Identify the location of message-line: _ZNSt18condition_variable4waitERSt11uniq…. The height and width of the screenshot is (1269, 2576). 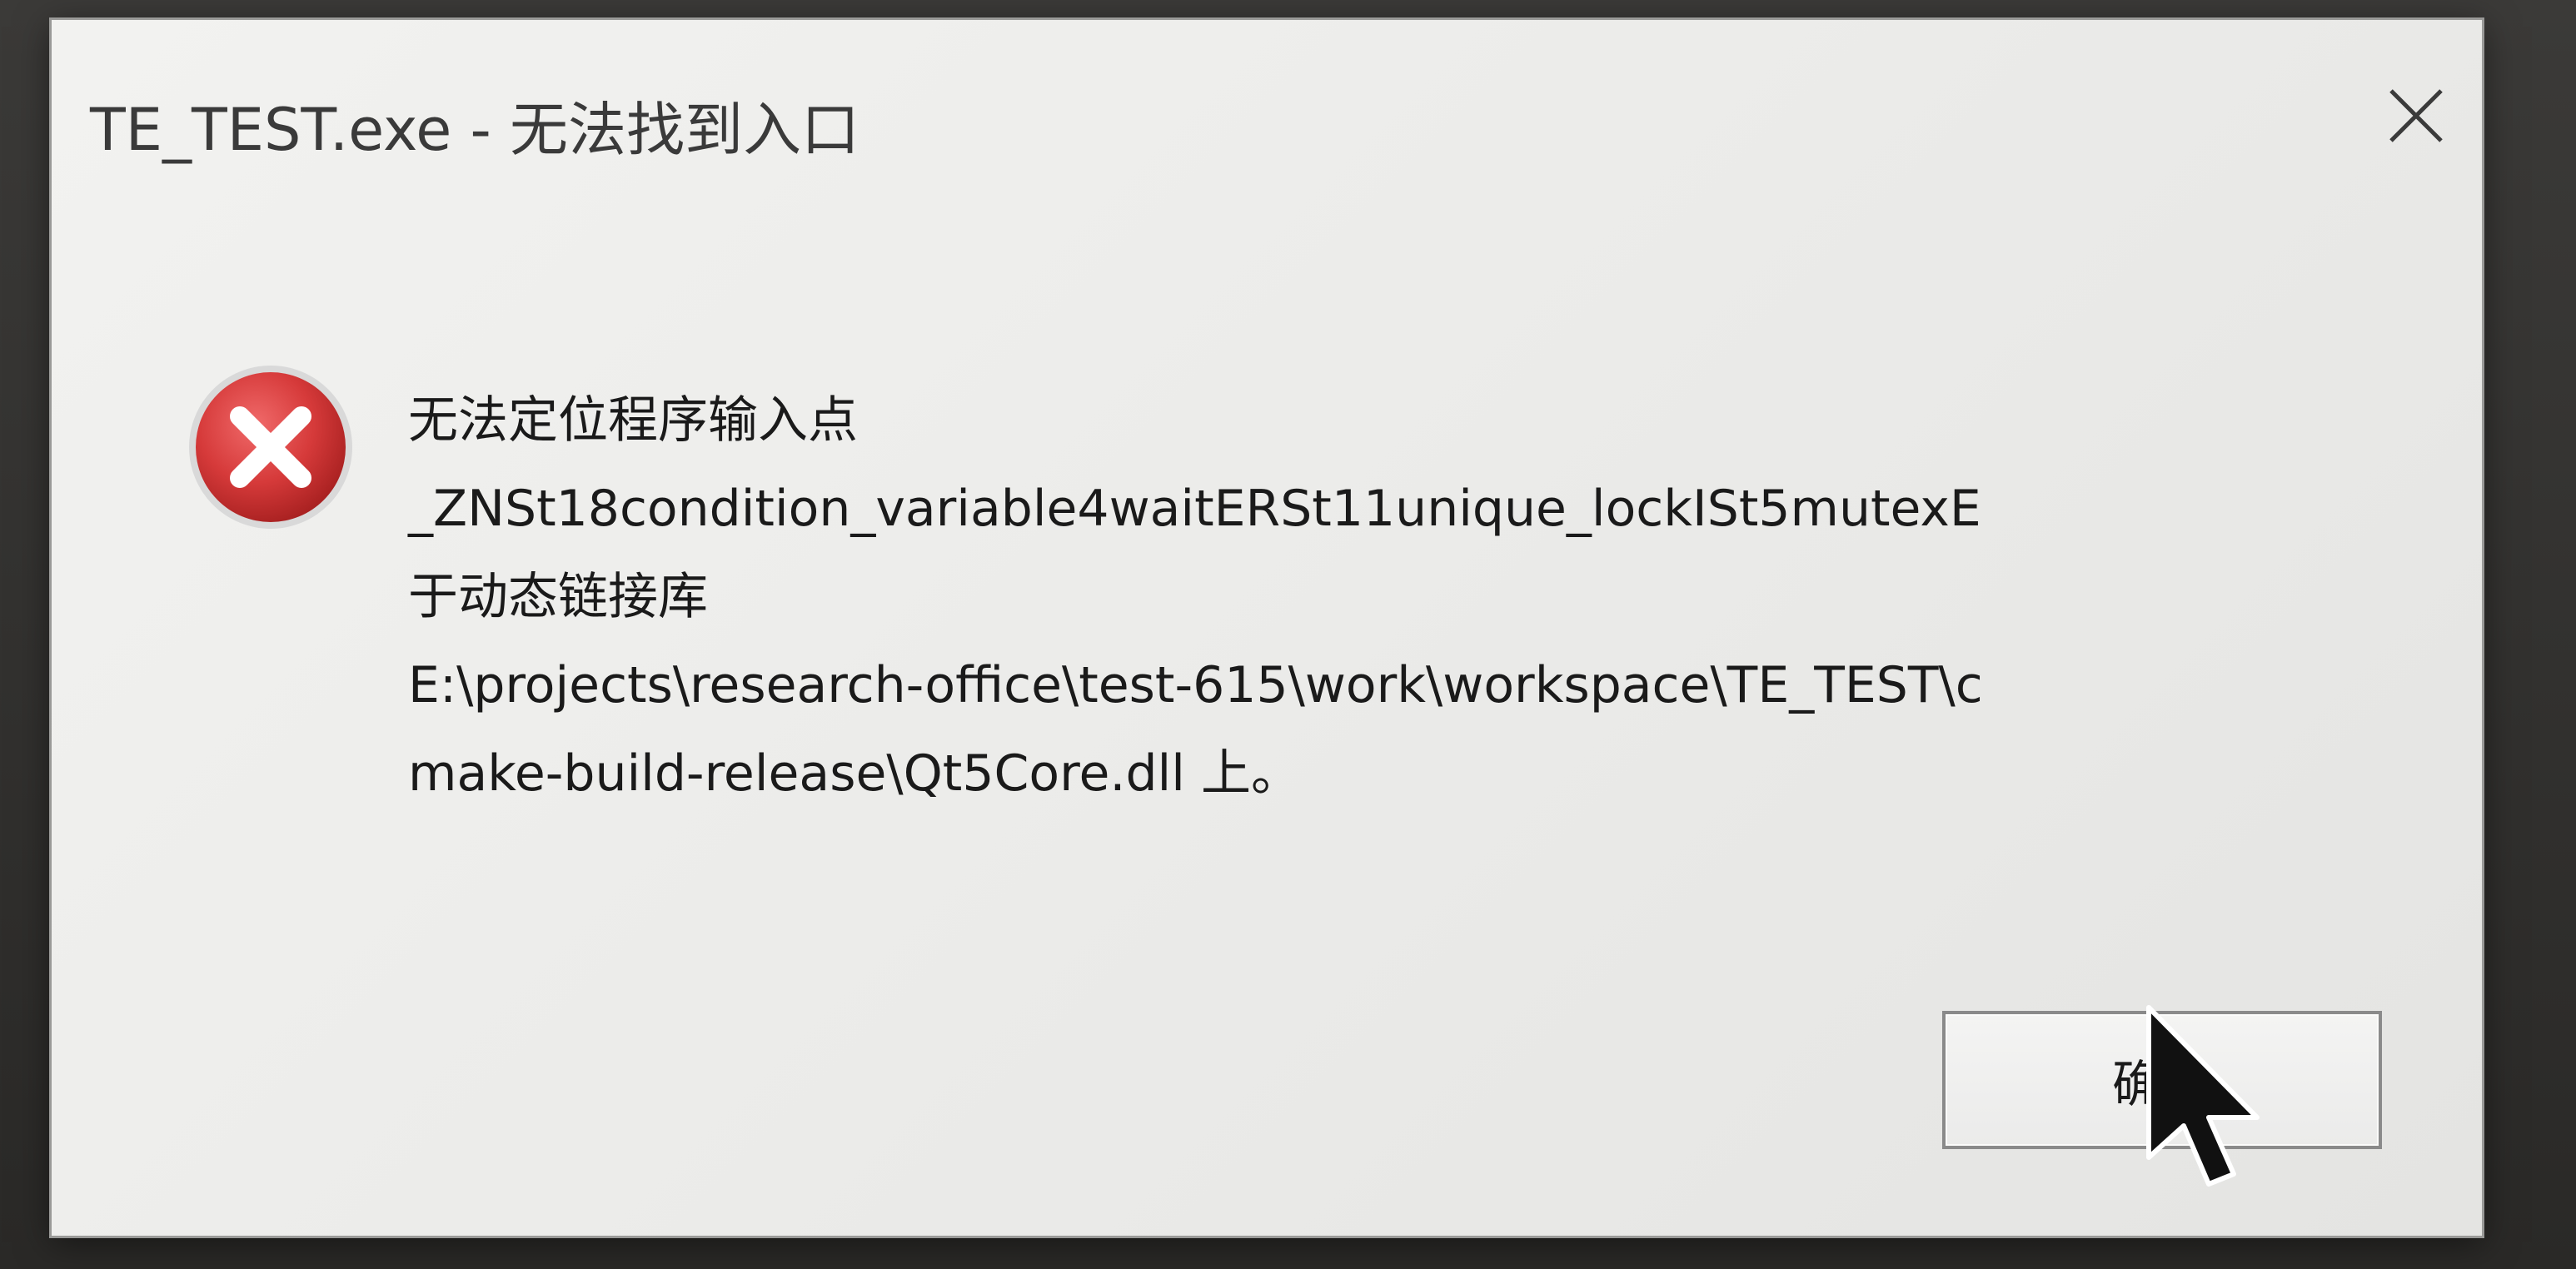
(1194, 509).